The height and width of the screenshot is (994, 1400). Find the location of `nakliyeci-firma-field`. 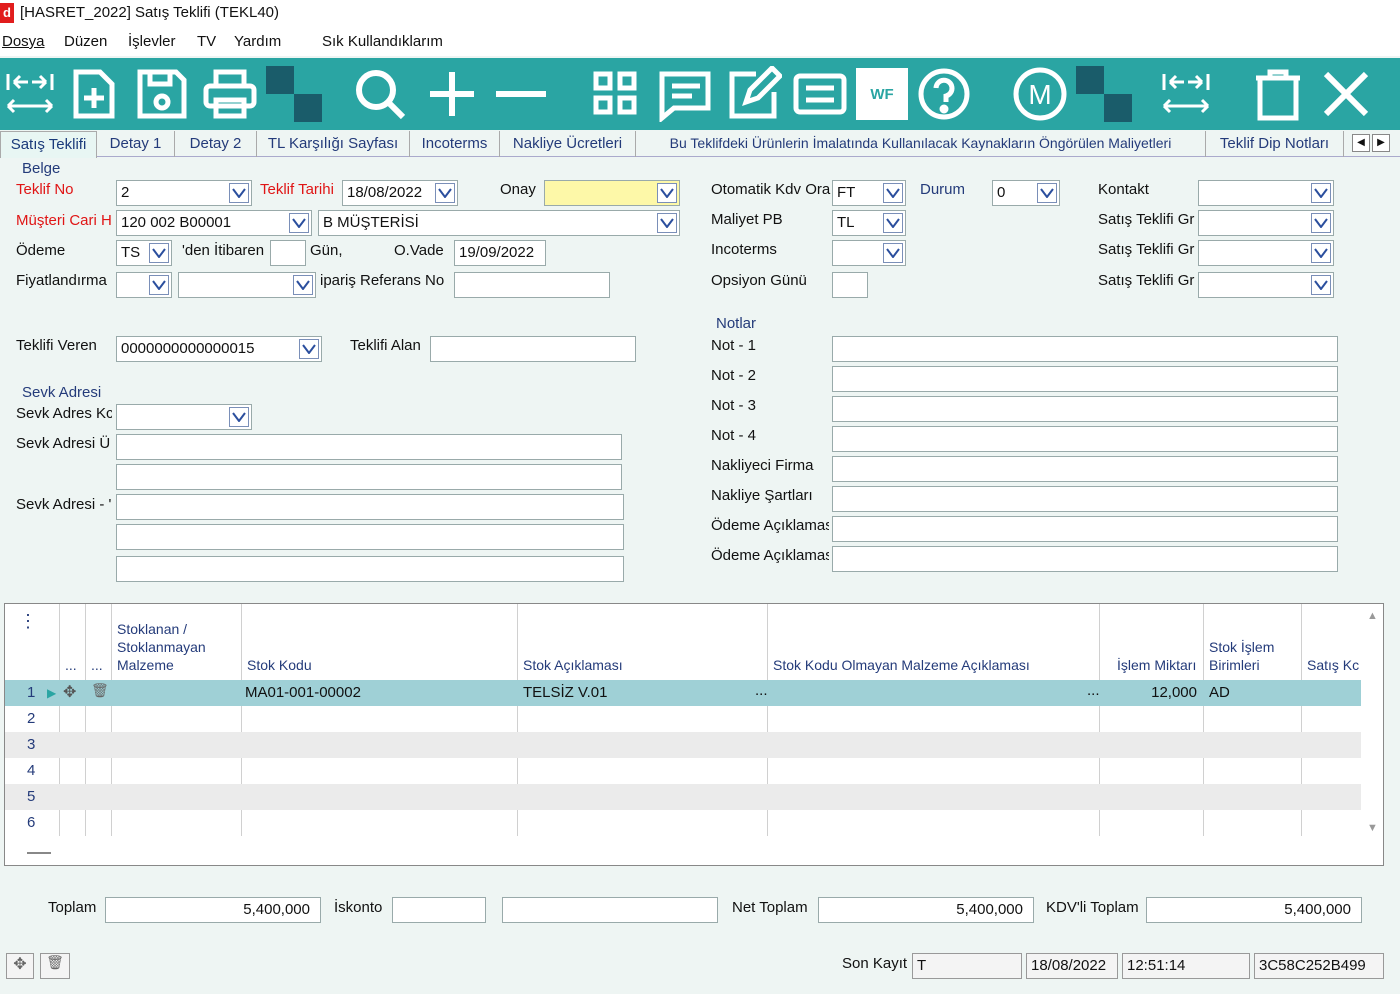

nakliyeci-firma-field is located at coordinates (1085, 469).